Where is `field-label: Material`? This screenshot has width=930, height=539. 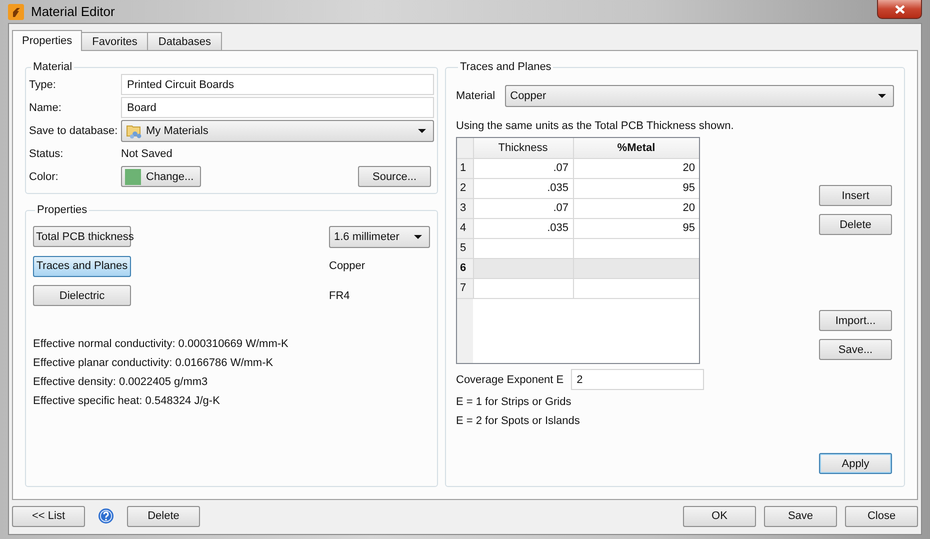
field-label: Material is located at coordinates (476, 96).